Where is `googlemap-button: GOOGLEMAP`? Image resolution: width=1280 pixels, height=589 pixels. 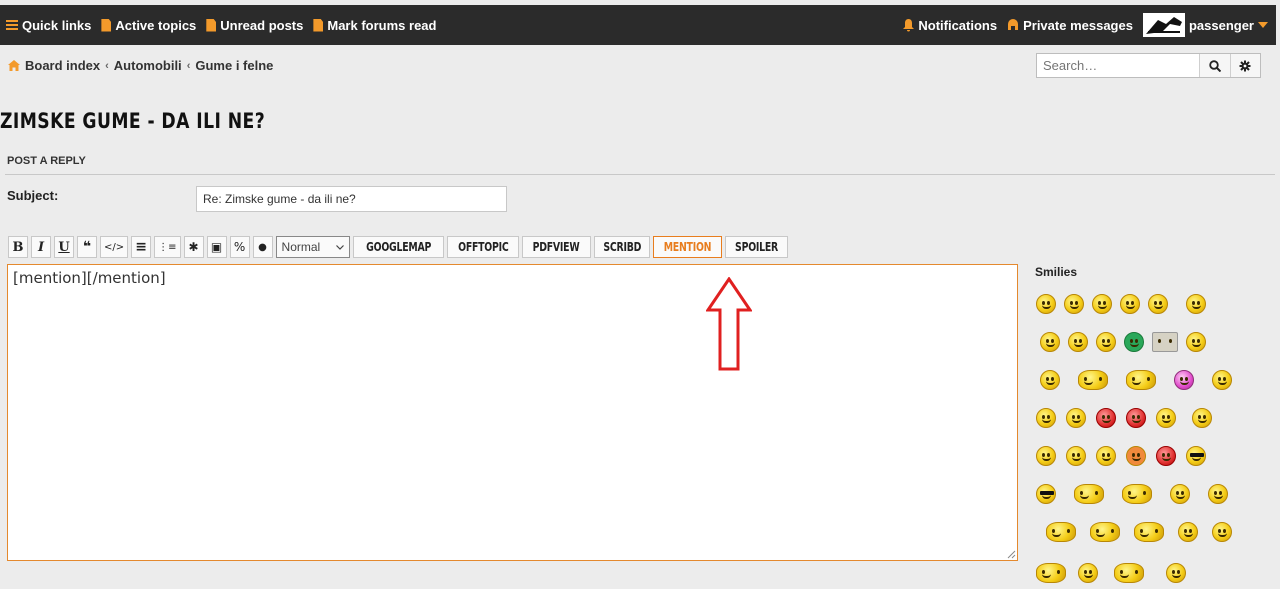 googlemap-button: GOOGLEMAP is located at coordinates (398, 247).